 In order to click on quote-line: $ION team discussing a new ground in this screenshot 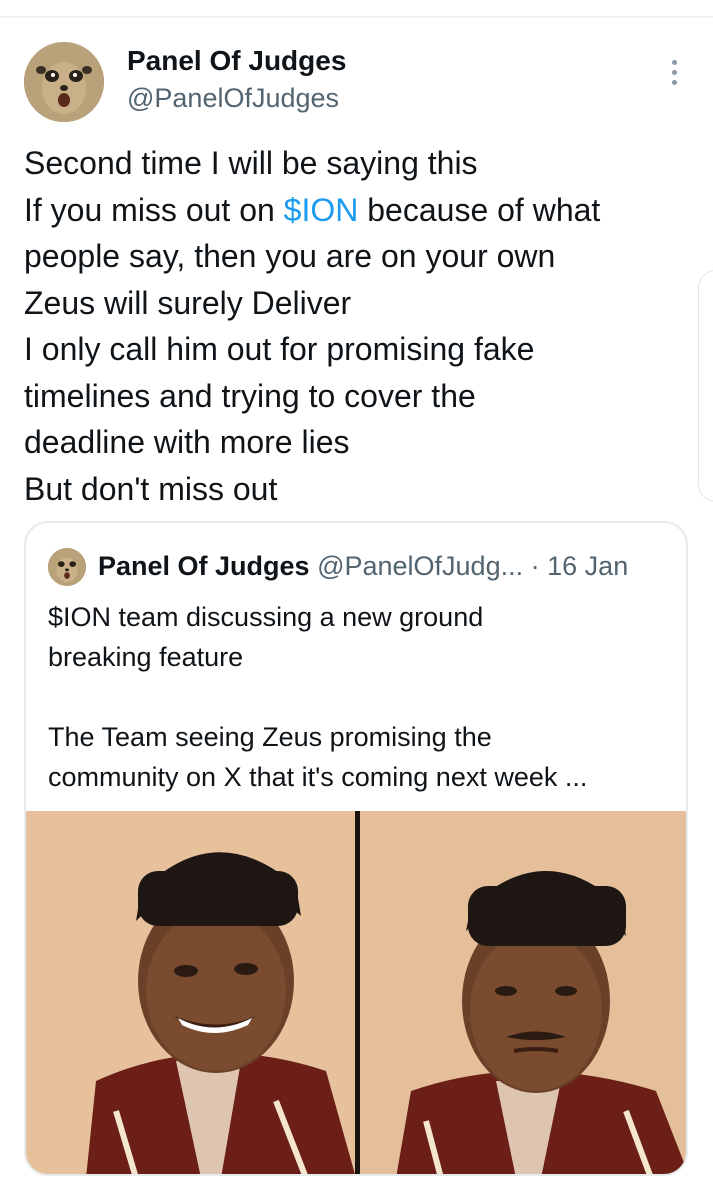, I will do `click(266, 617)`.